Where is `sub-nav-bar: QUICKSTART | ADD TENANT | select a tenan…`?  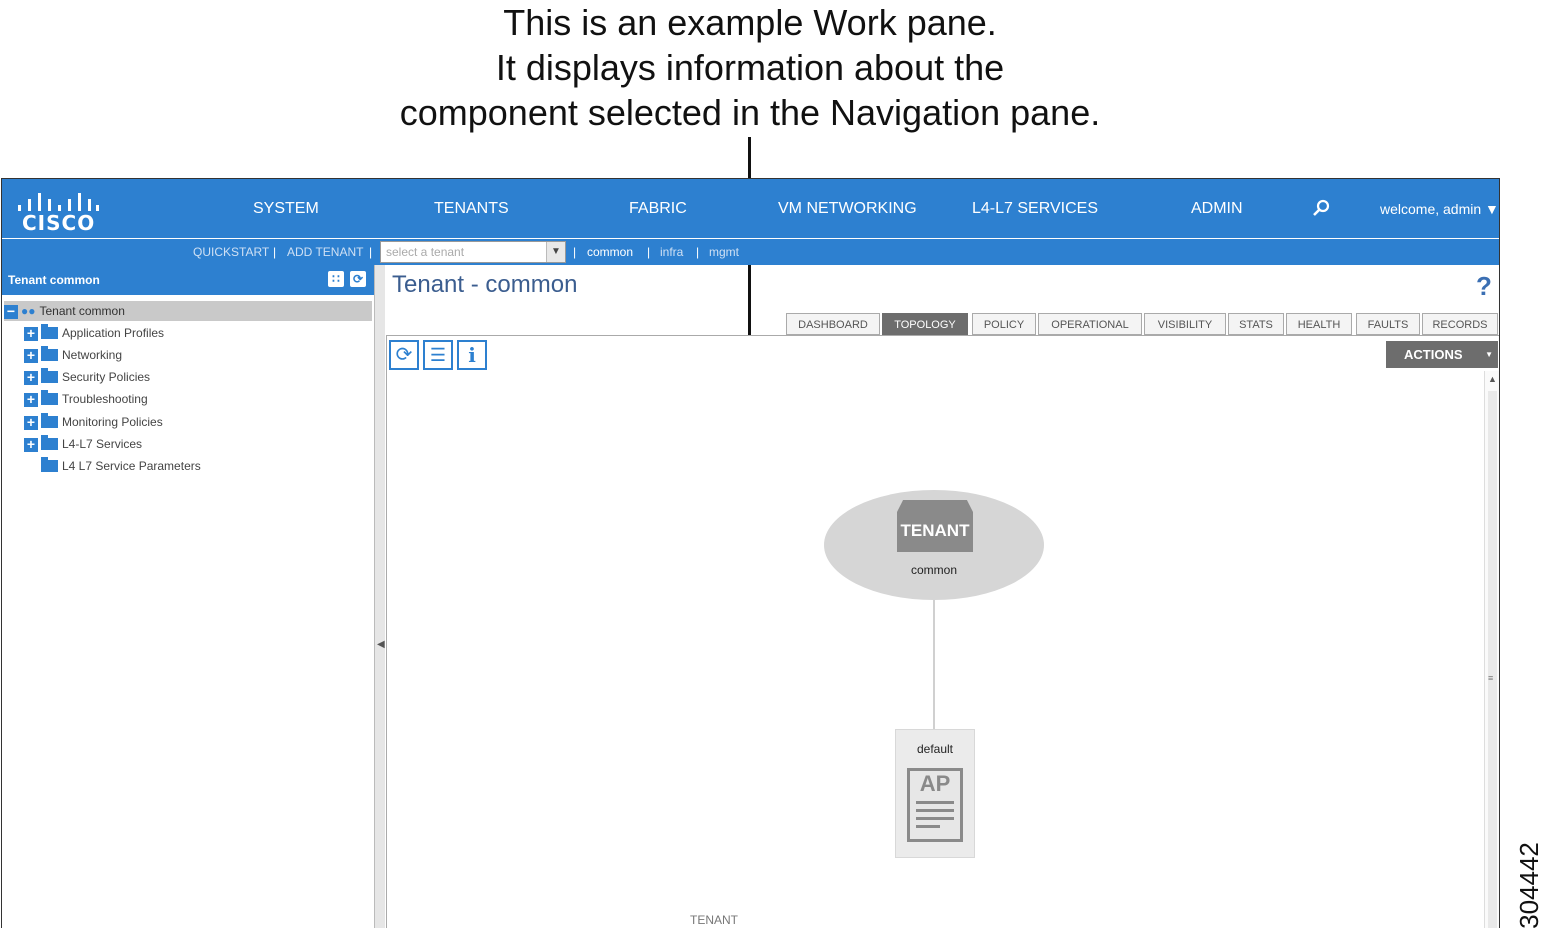 sub-nav-bar: QUICKSTART | ADD TENANT | select a tenan… is located at coordinates (750, 251).